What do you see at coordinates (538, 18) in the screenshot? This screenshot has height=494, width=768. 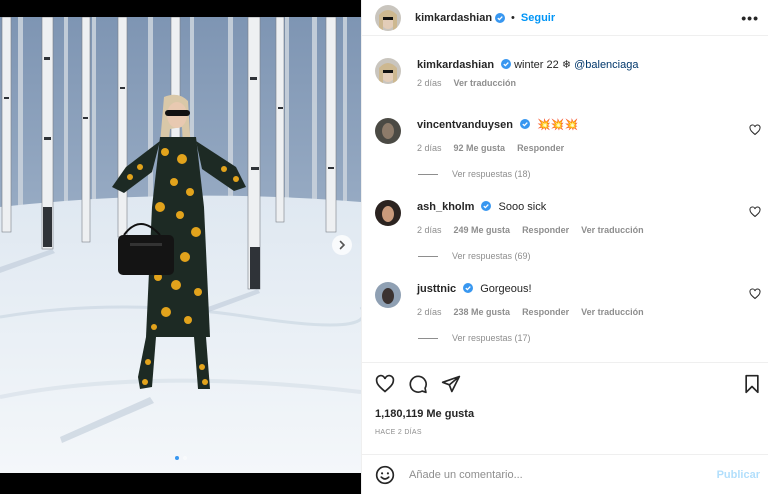 I see `follow-button: Seguir` at bounding box center [538, 18].